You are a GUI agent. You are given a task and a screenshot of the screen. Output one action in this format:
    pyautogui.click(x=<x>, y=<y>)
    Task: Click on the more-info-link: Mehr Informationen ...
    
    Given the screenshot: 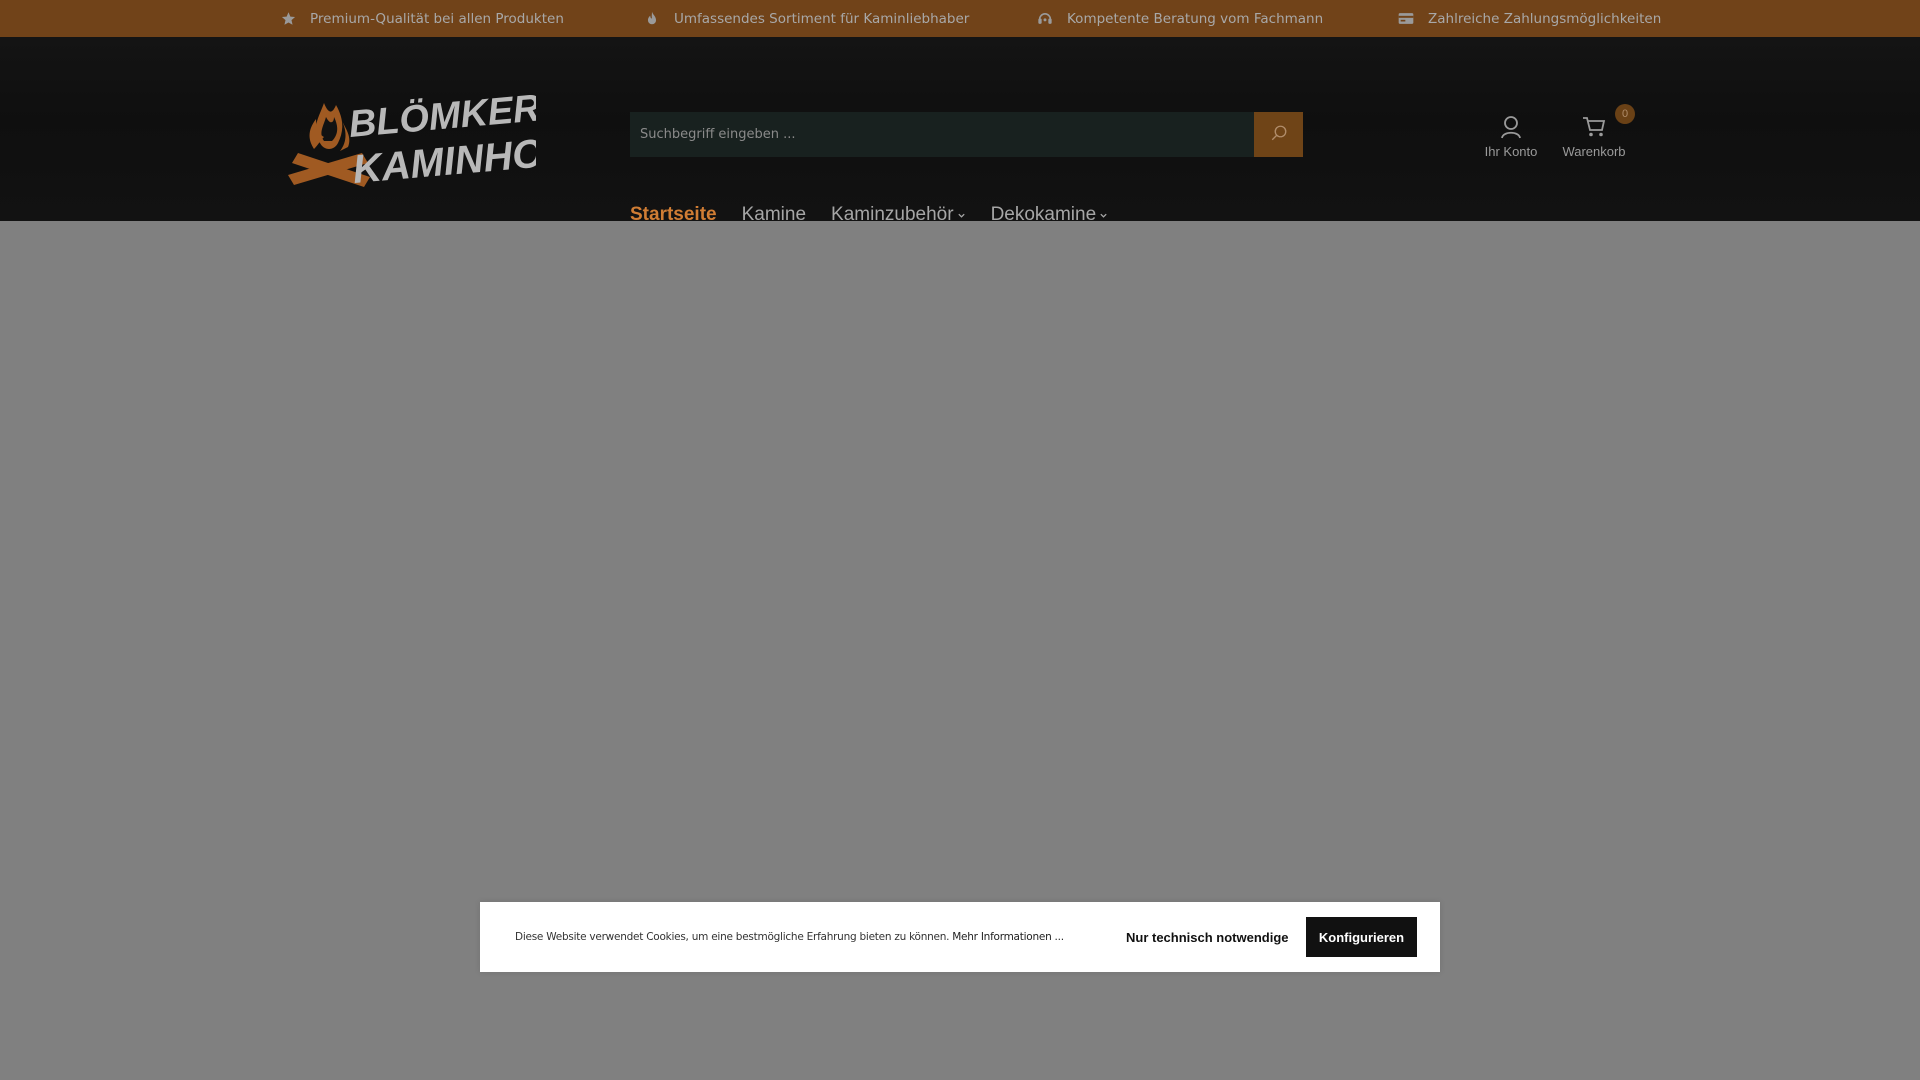 What is the action you would take?
    pyautogui.click(x=1008, y=937)
    